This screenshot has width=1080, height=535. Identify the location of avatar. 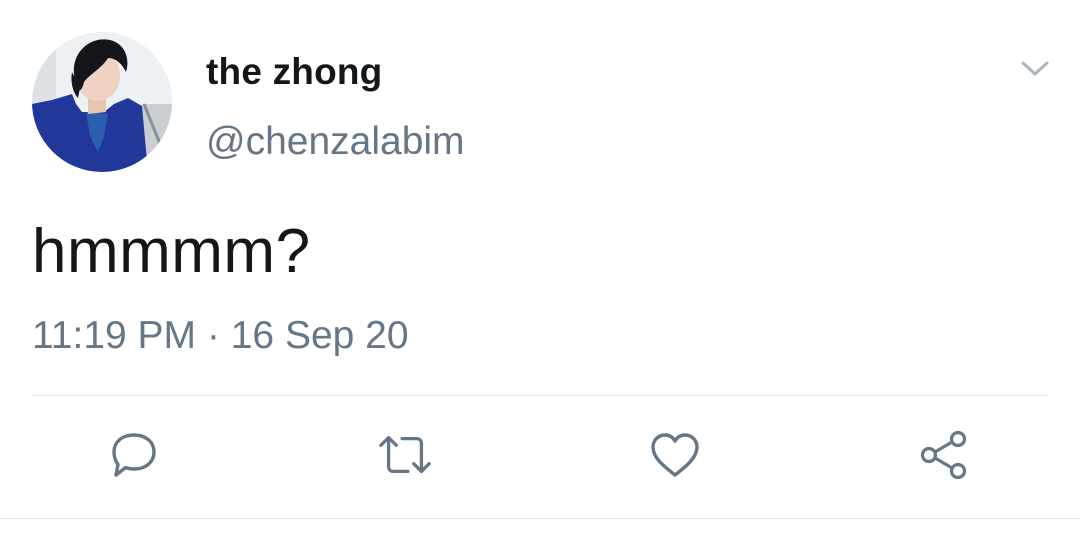
(102, 102).